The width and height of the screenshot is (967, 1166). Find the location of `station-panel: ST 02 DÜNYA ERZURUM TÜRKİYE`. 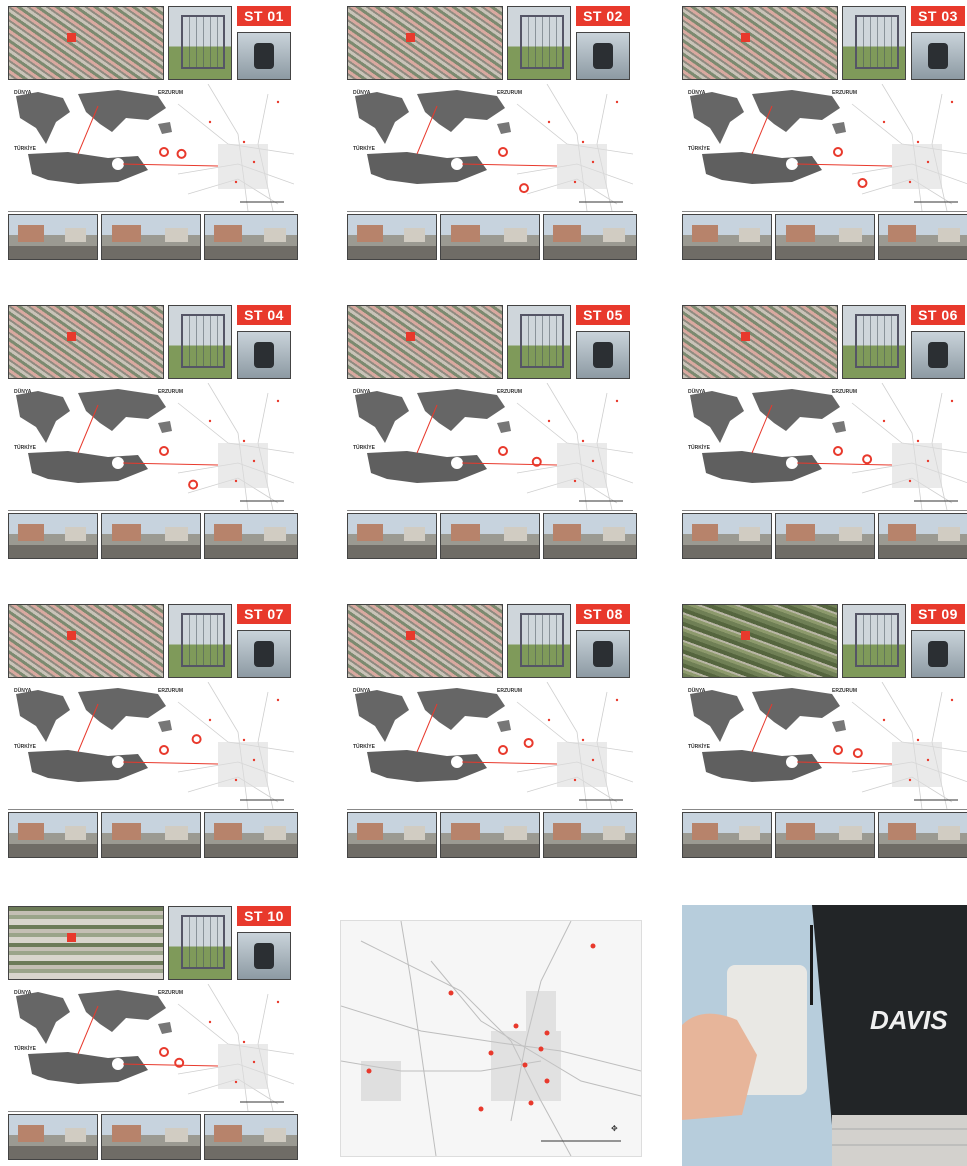

station-panel: ST 02 DÜNYA ERZURUM TÜRKİYE is located at coordinates (492, 133).